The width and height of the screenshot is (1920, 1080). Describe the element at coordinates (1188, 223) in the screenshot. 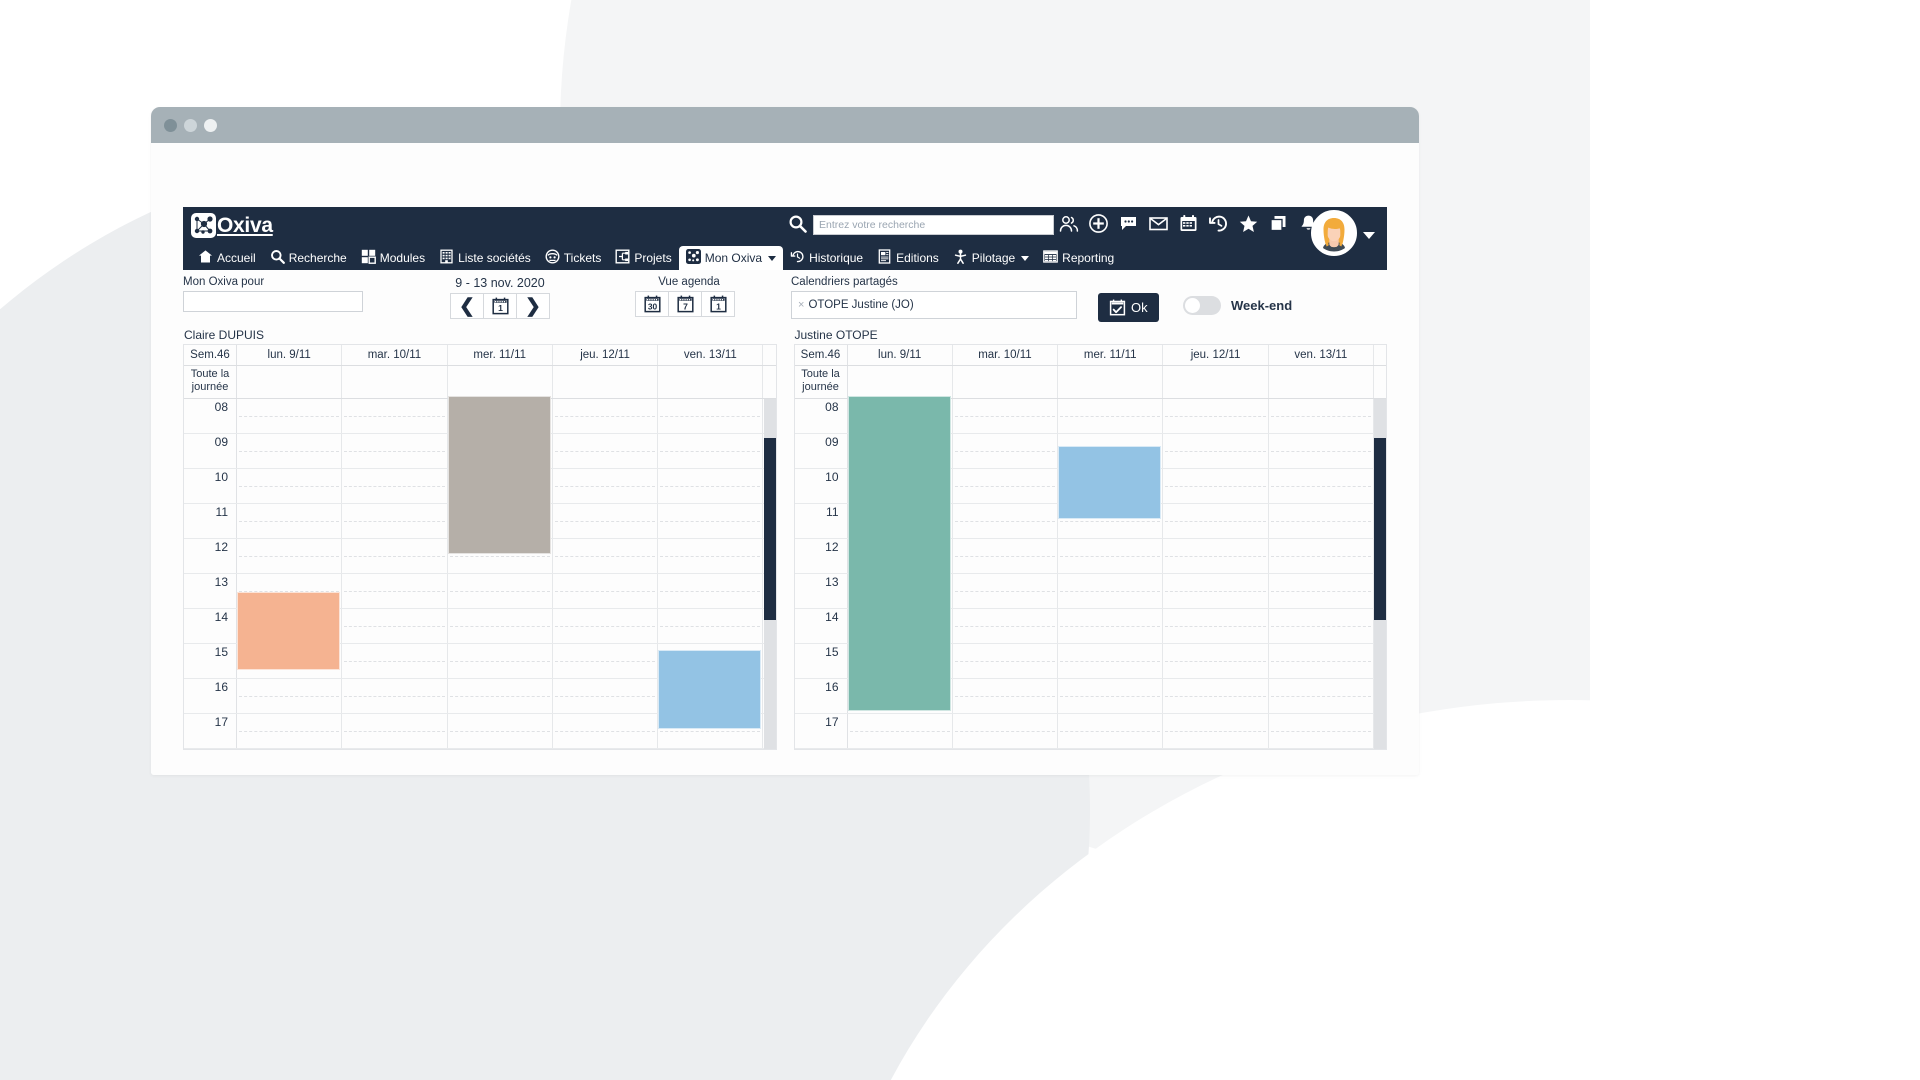

I see `calendar-icon` at that location.